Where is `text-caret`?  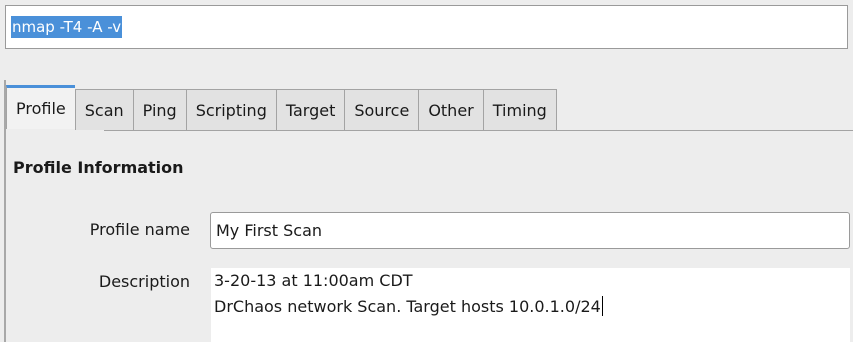
text-caret is located at coordinates (602, 306).